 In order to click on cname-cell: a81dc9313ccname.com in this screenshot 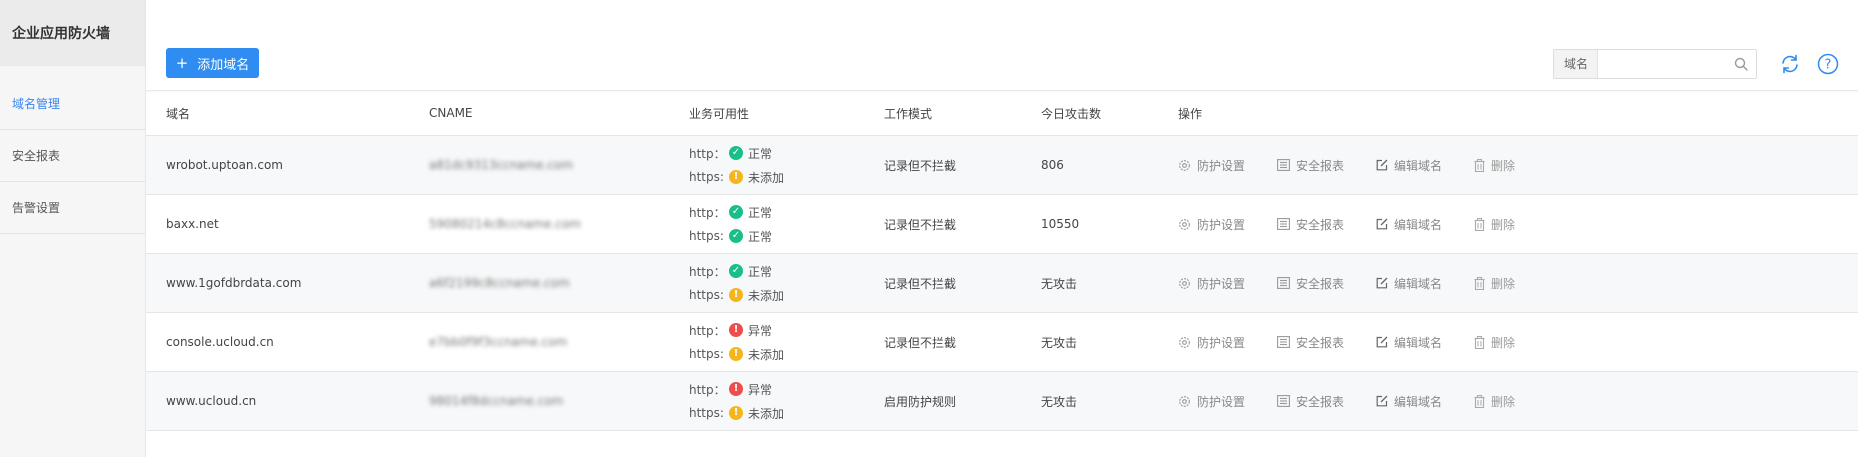, I will do `click(501, 165)`.